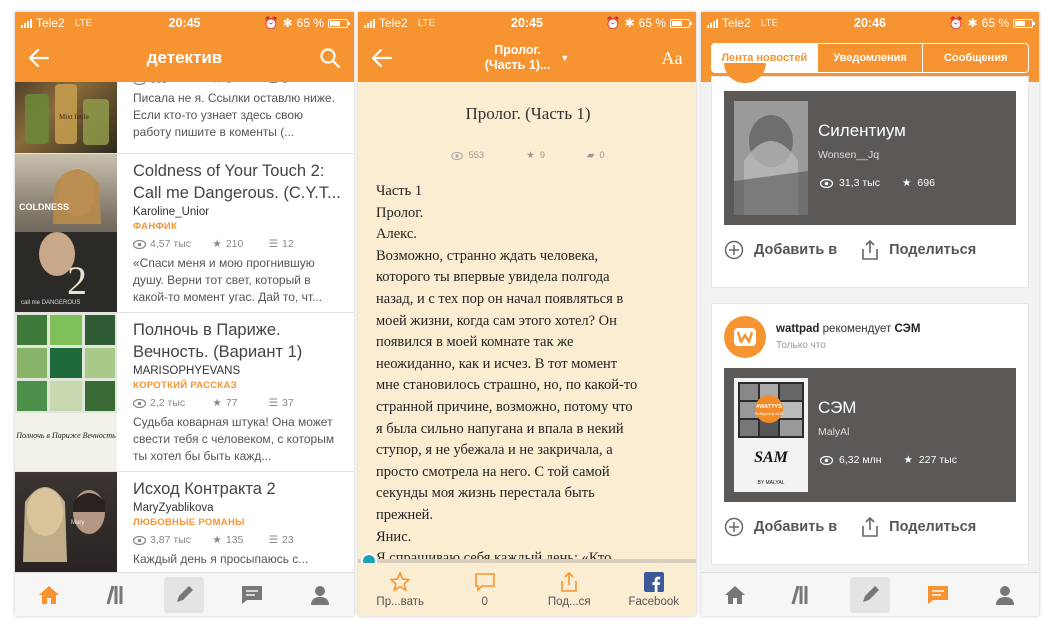 This screenshot has width=1054, height=631. I want to click on text-line: мне становилось страшно, но, по какой-то, so click(507, 385).